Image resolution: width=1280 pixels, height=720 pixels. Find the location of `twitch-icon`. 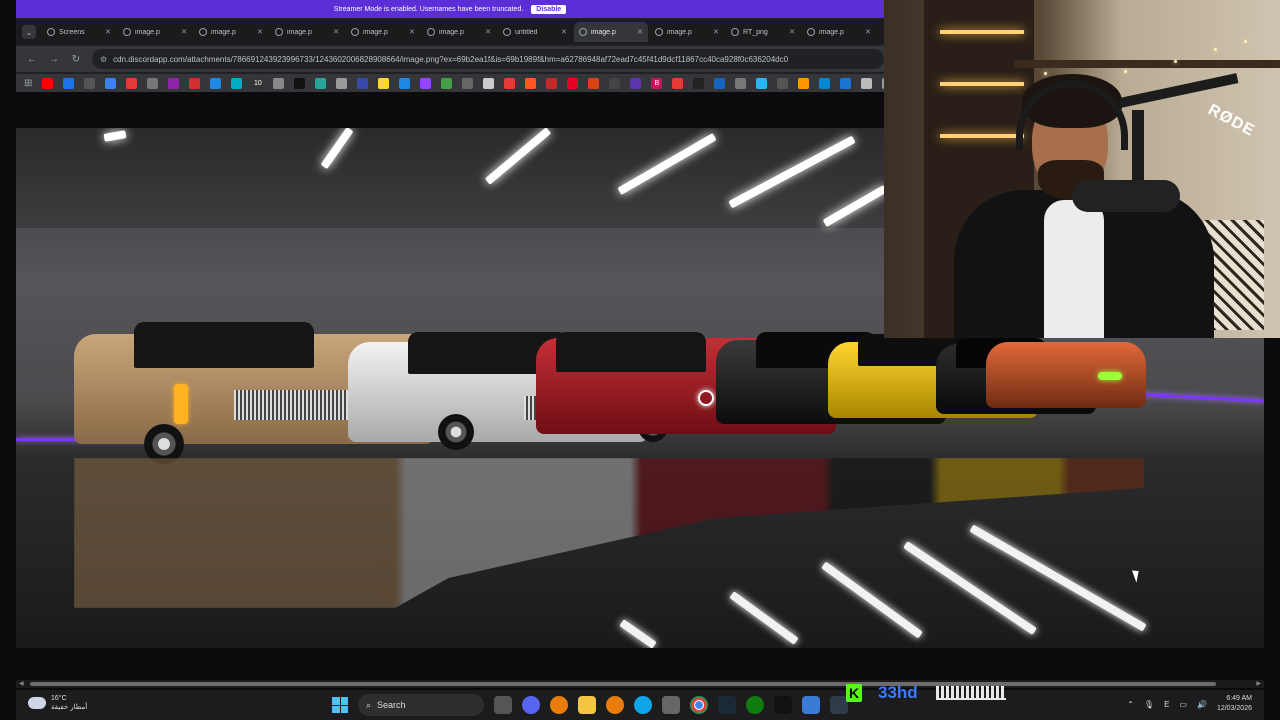

twitch-icon is located at coordinates (426, 83).